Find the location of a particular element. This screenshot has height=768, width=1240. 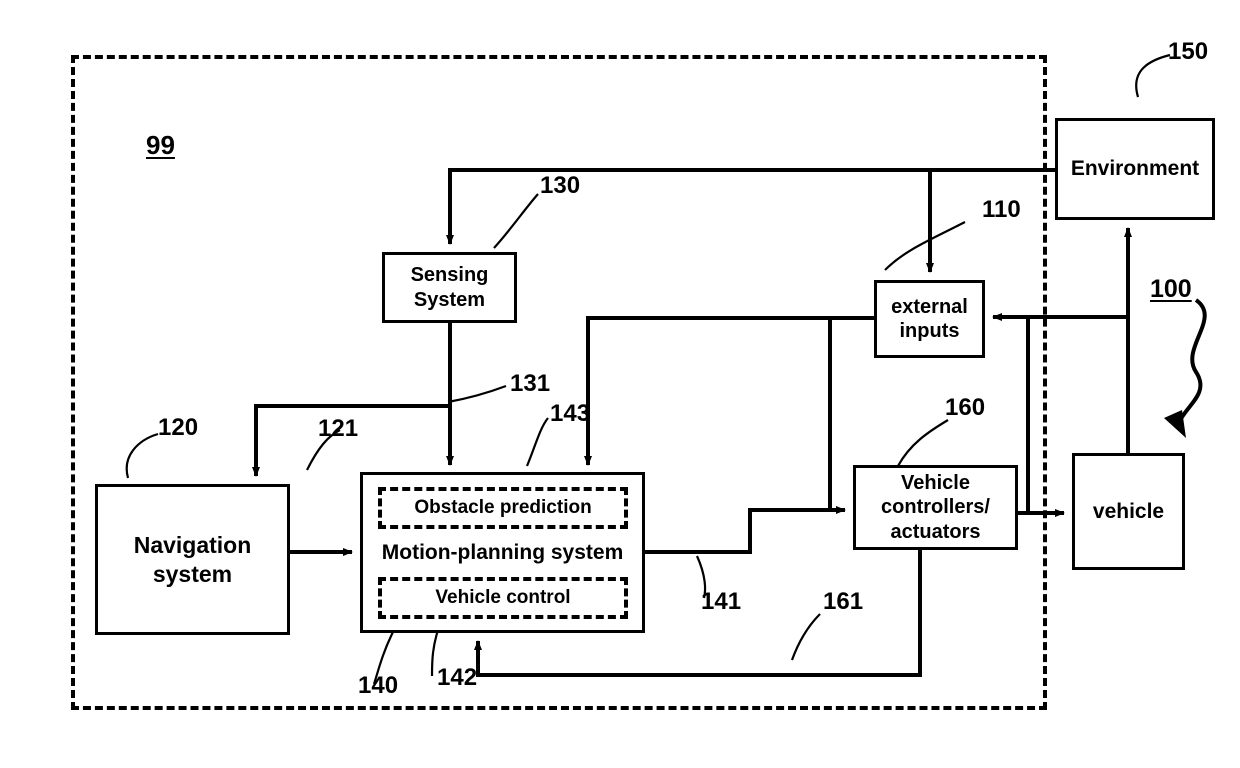

sub-block-vehicle-control: Vehicle control is located at coordinates (503, 598).